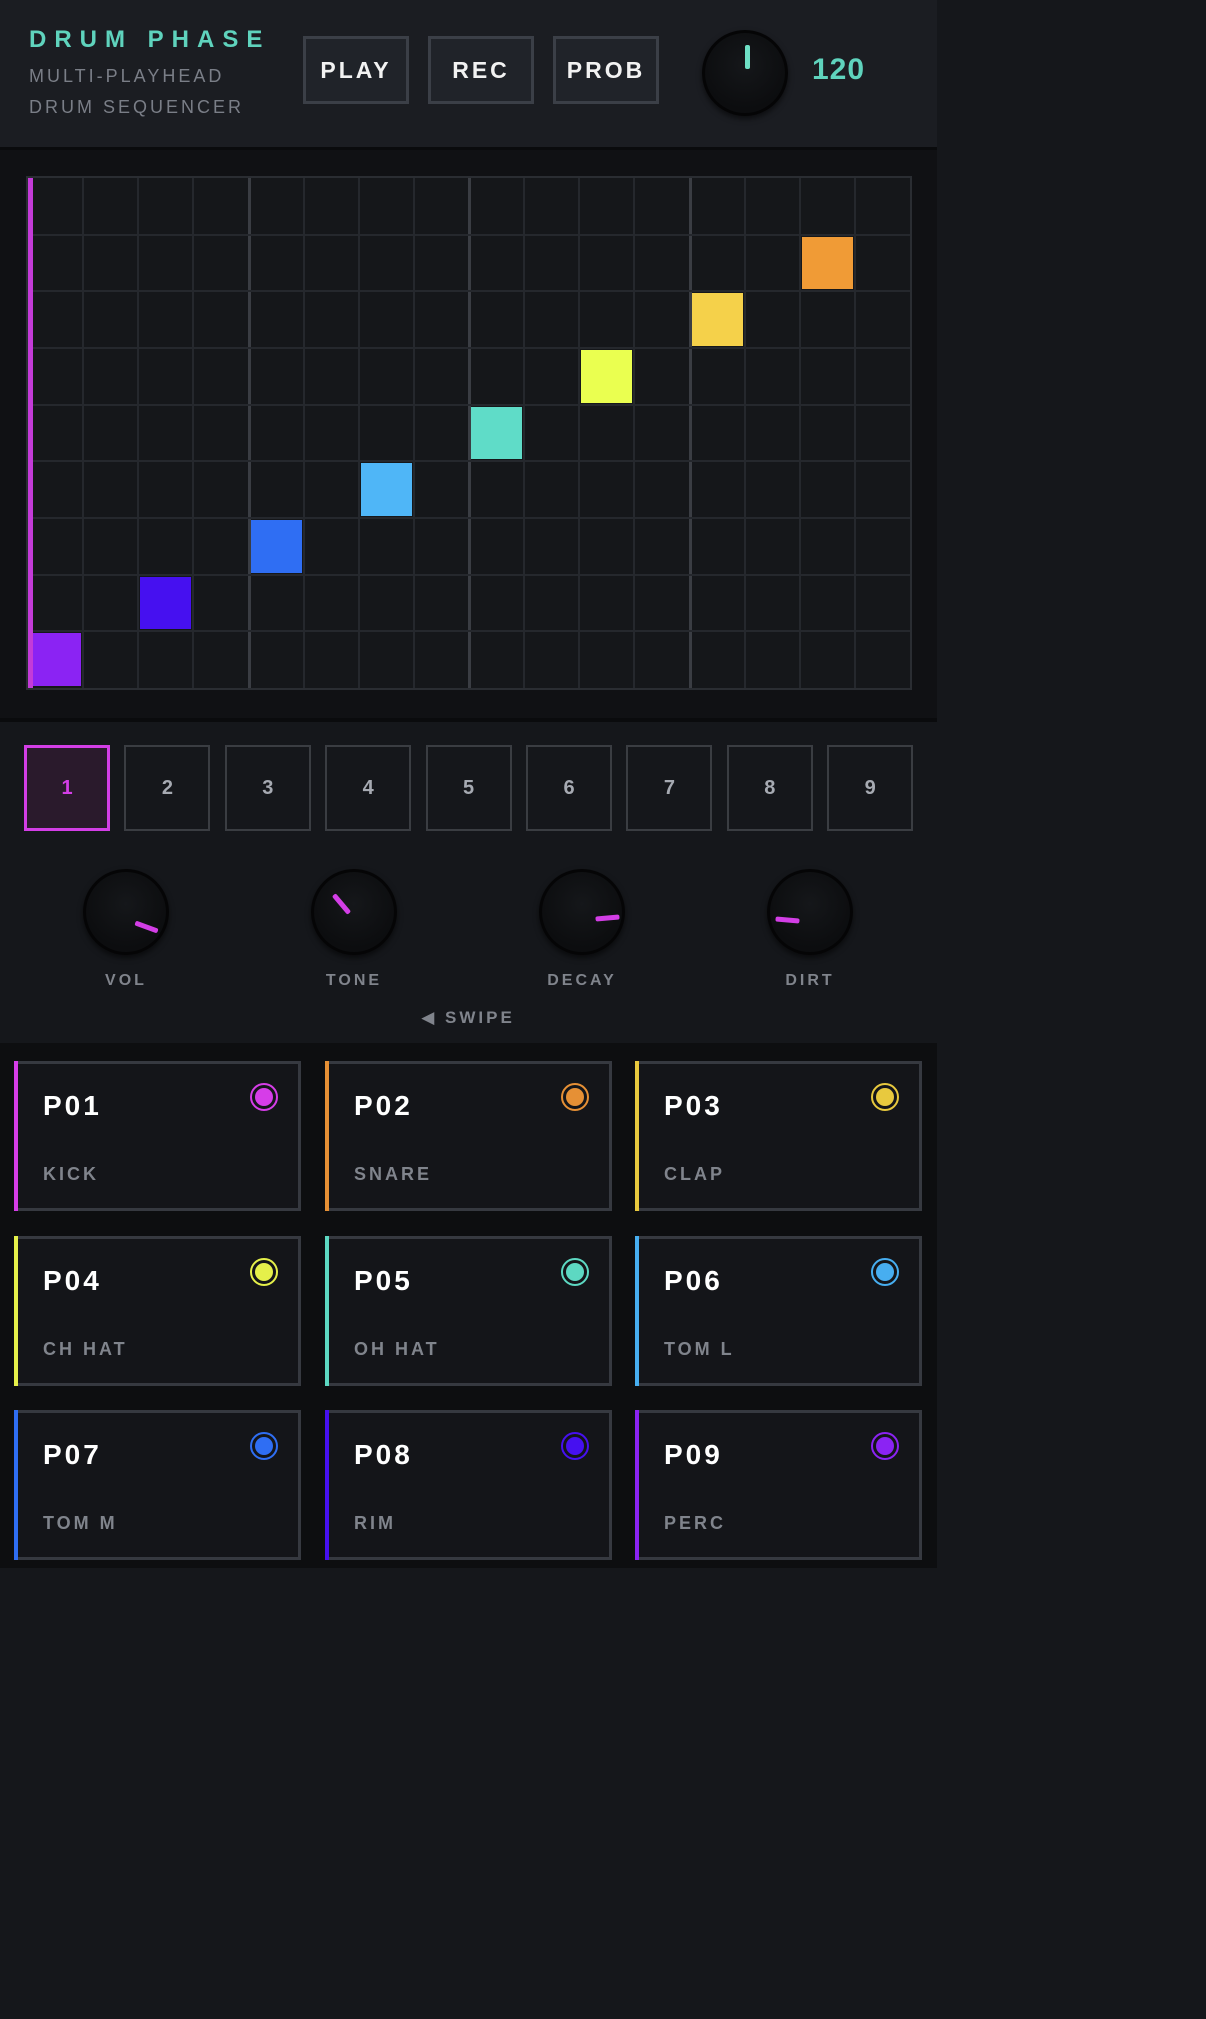  I want to click on probability-button: PROB, so click(606, 70).